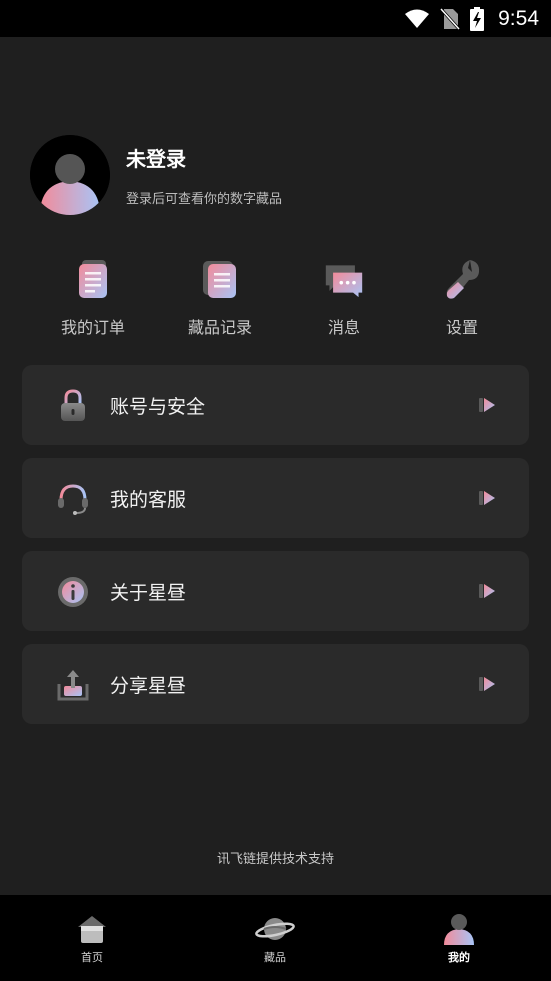 The width and height of the screenshot is (551, 981). What do you see at coordinates (463, 279) in the screenshot?
I see `settings-wrench-icon` at bounding box center [463, 279].